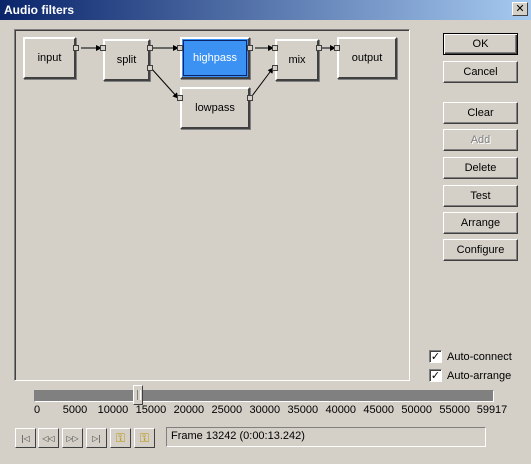 This screenshot has width=531, height=464. Describe the element at coordinates (480, 72) in the screenshot. I see `cancel-button: Cancel` at that location.